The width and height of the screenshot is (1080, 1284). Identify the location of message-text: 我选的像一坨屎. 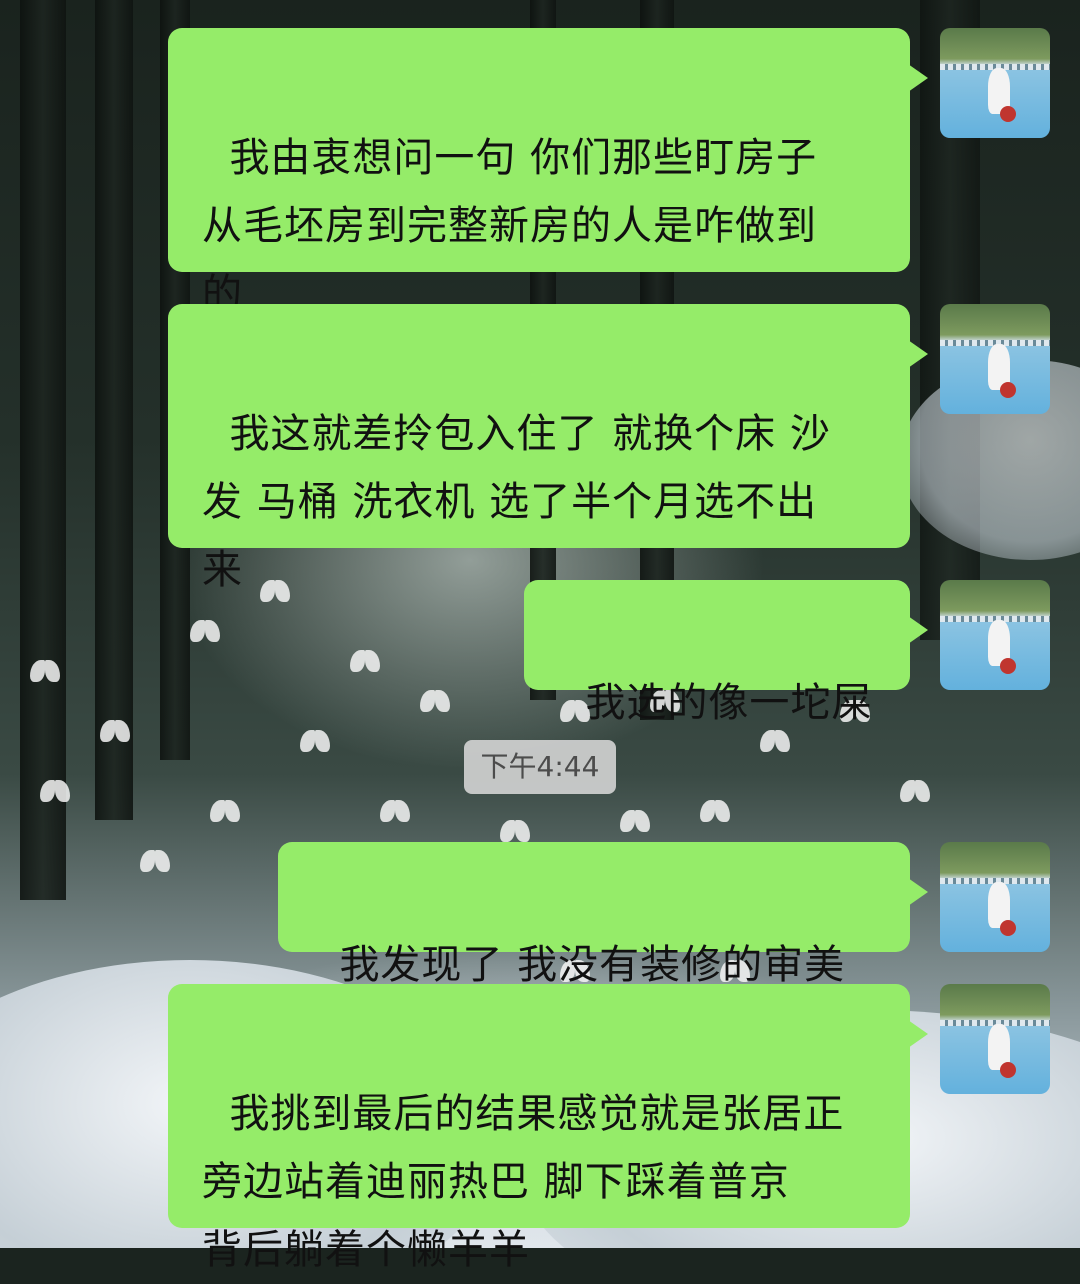
(729, 703).